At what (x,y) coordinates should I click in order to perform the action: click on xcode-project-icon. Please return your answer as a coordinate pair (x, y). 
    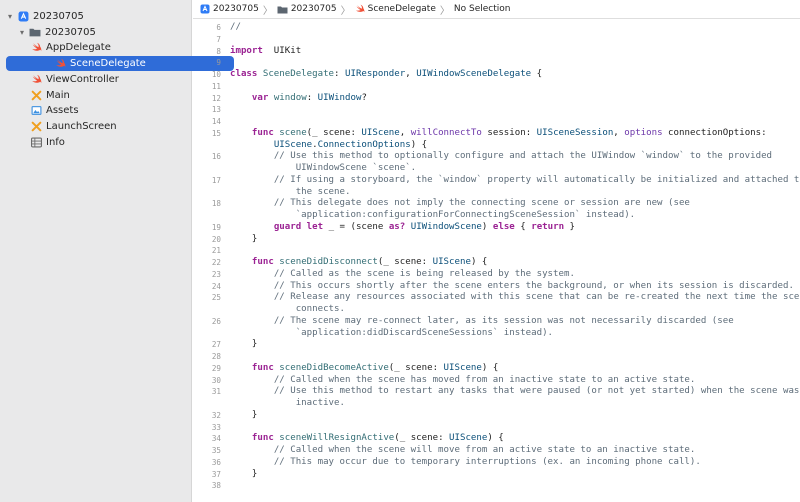
    Looking at the image, I should click on (23, 17).